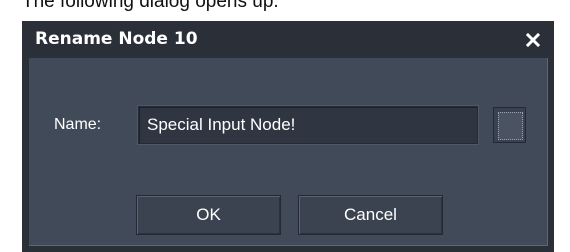 This screenshot has height=252, width=570. Describe the element at coordinates (308, 125) in the screenshot. I see `name-input` at that location.